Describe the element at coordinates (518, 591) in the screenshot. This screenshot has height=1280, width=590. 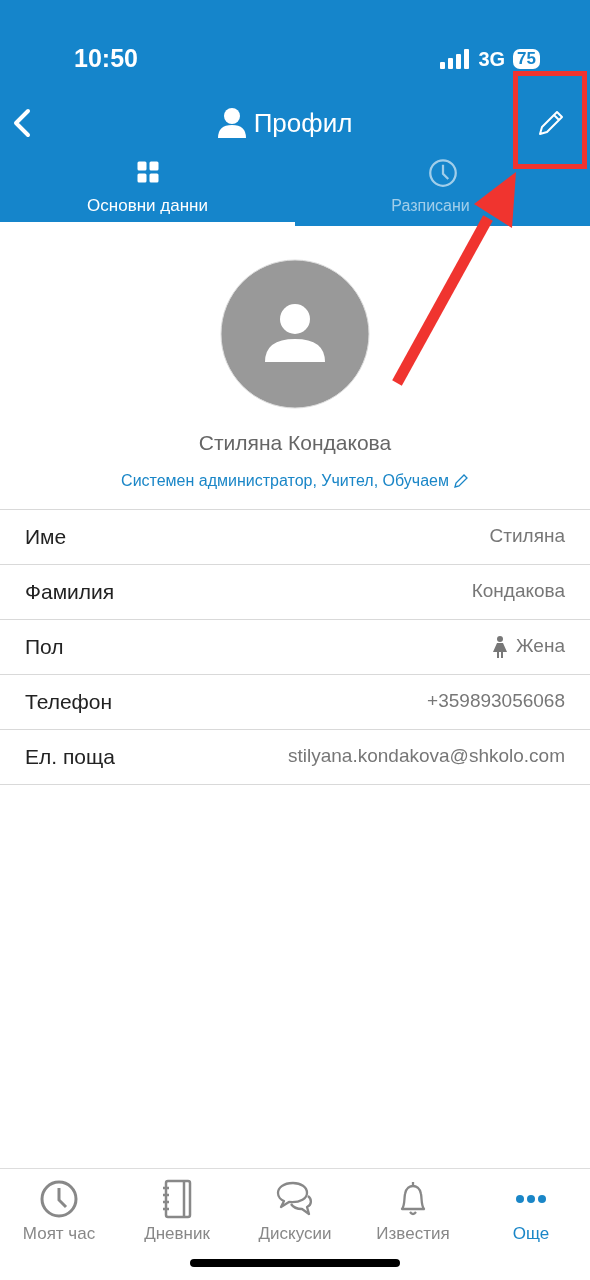
I see `field-value: Кондакова` at that location.